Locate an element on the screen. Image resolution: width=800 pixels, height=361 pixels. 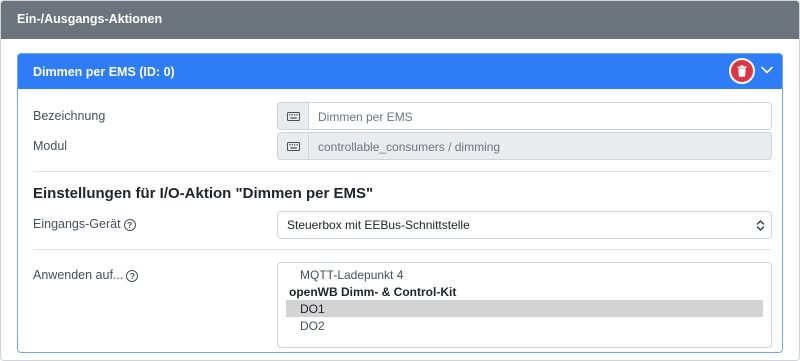
modul-label: Modul is located at coordinates (50, 146).